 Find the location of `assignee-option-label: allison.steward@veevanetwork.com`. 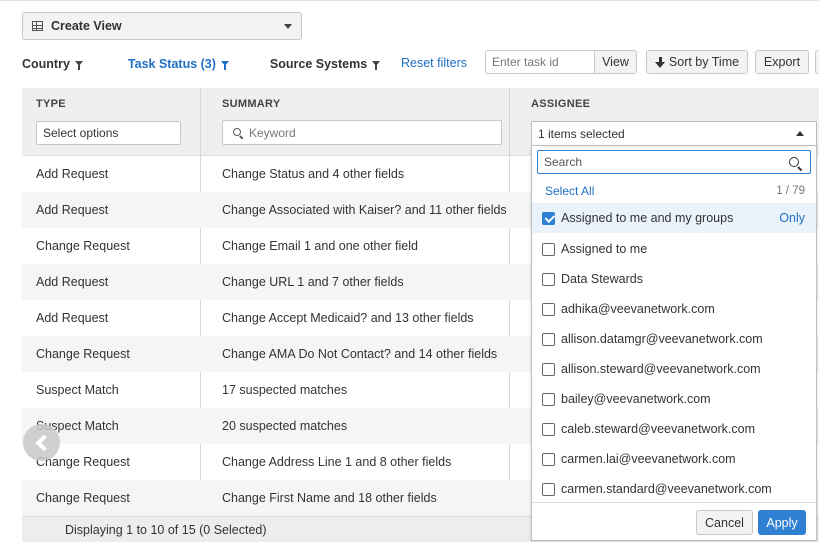

assignee-option-label: allison.steward@veevanetwork.com is located at coordinates (661, 369).